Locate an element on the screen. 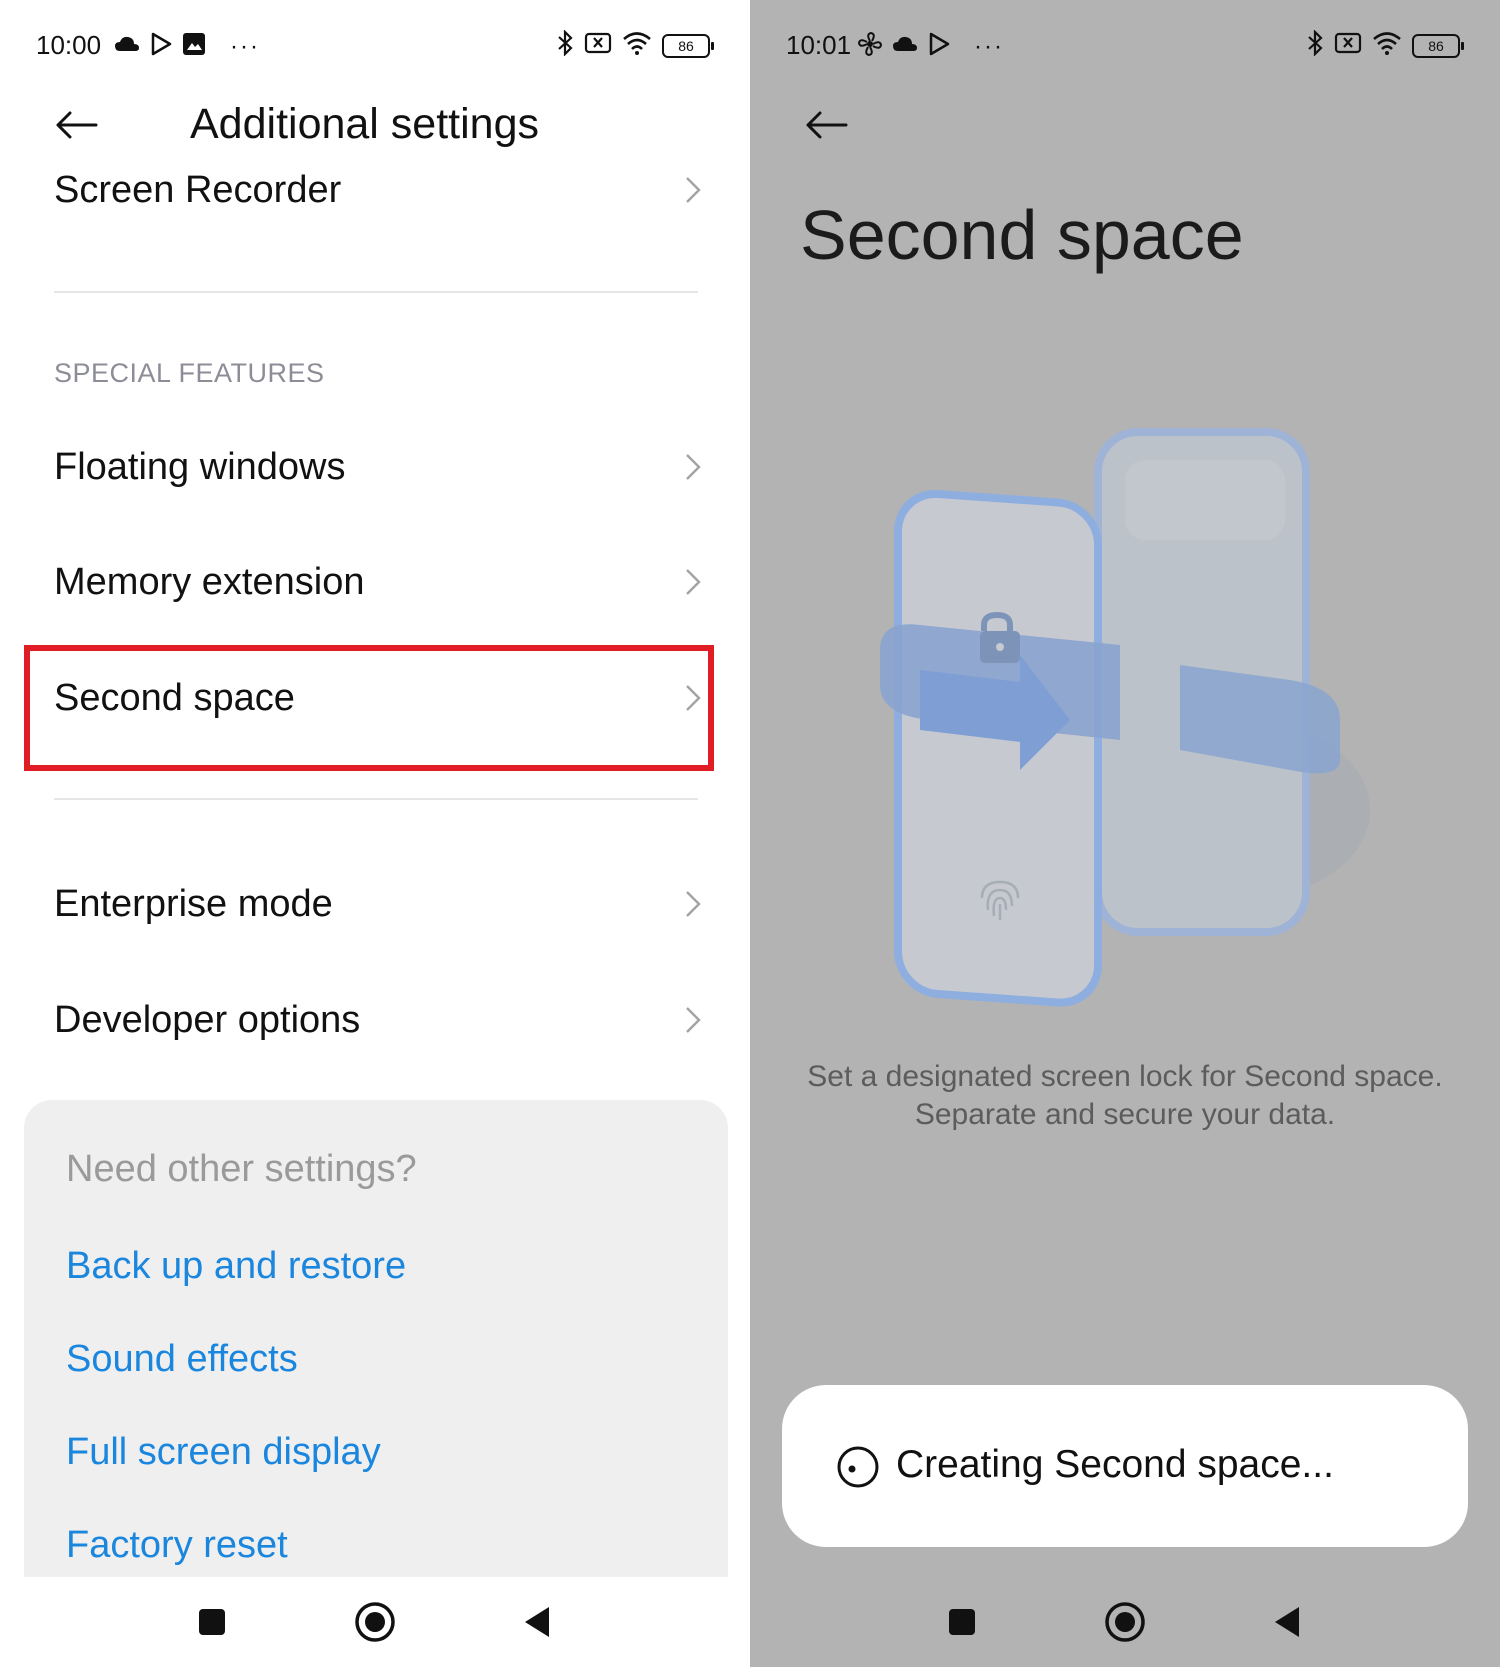  fan-icon is located at coordinates (870, 46).